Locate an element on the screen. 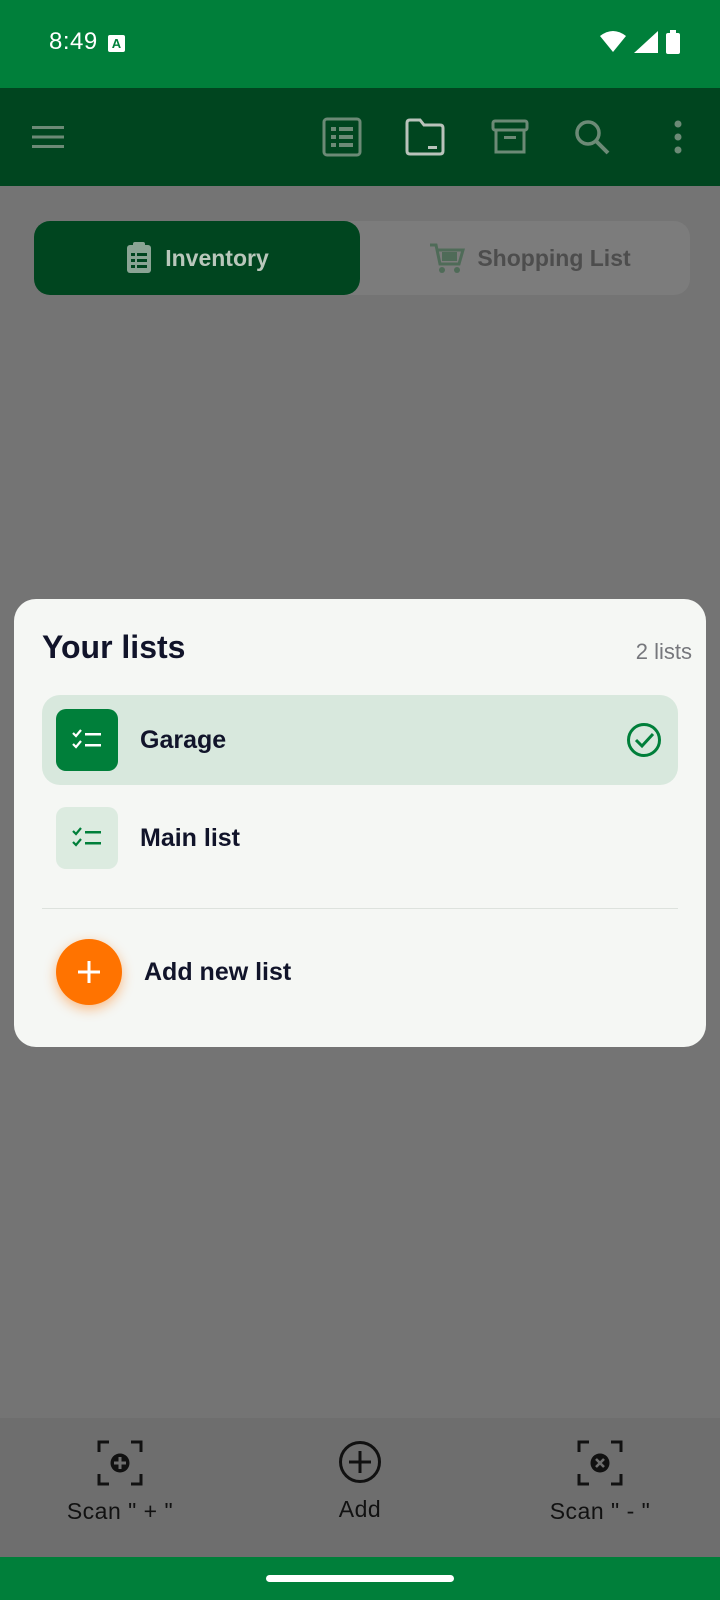  clipboard-list-icon is located at coordinates (139, 257).